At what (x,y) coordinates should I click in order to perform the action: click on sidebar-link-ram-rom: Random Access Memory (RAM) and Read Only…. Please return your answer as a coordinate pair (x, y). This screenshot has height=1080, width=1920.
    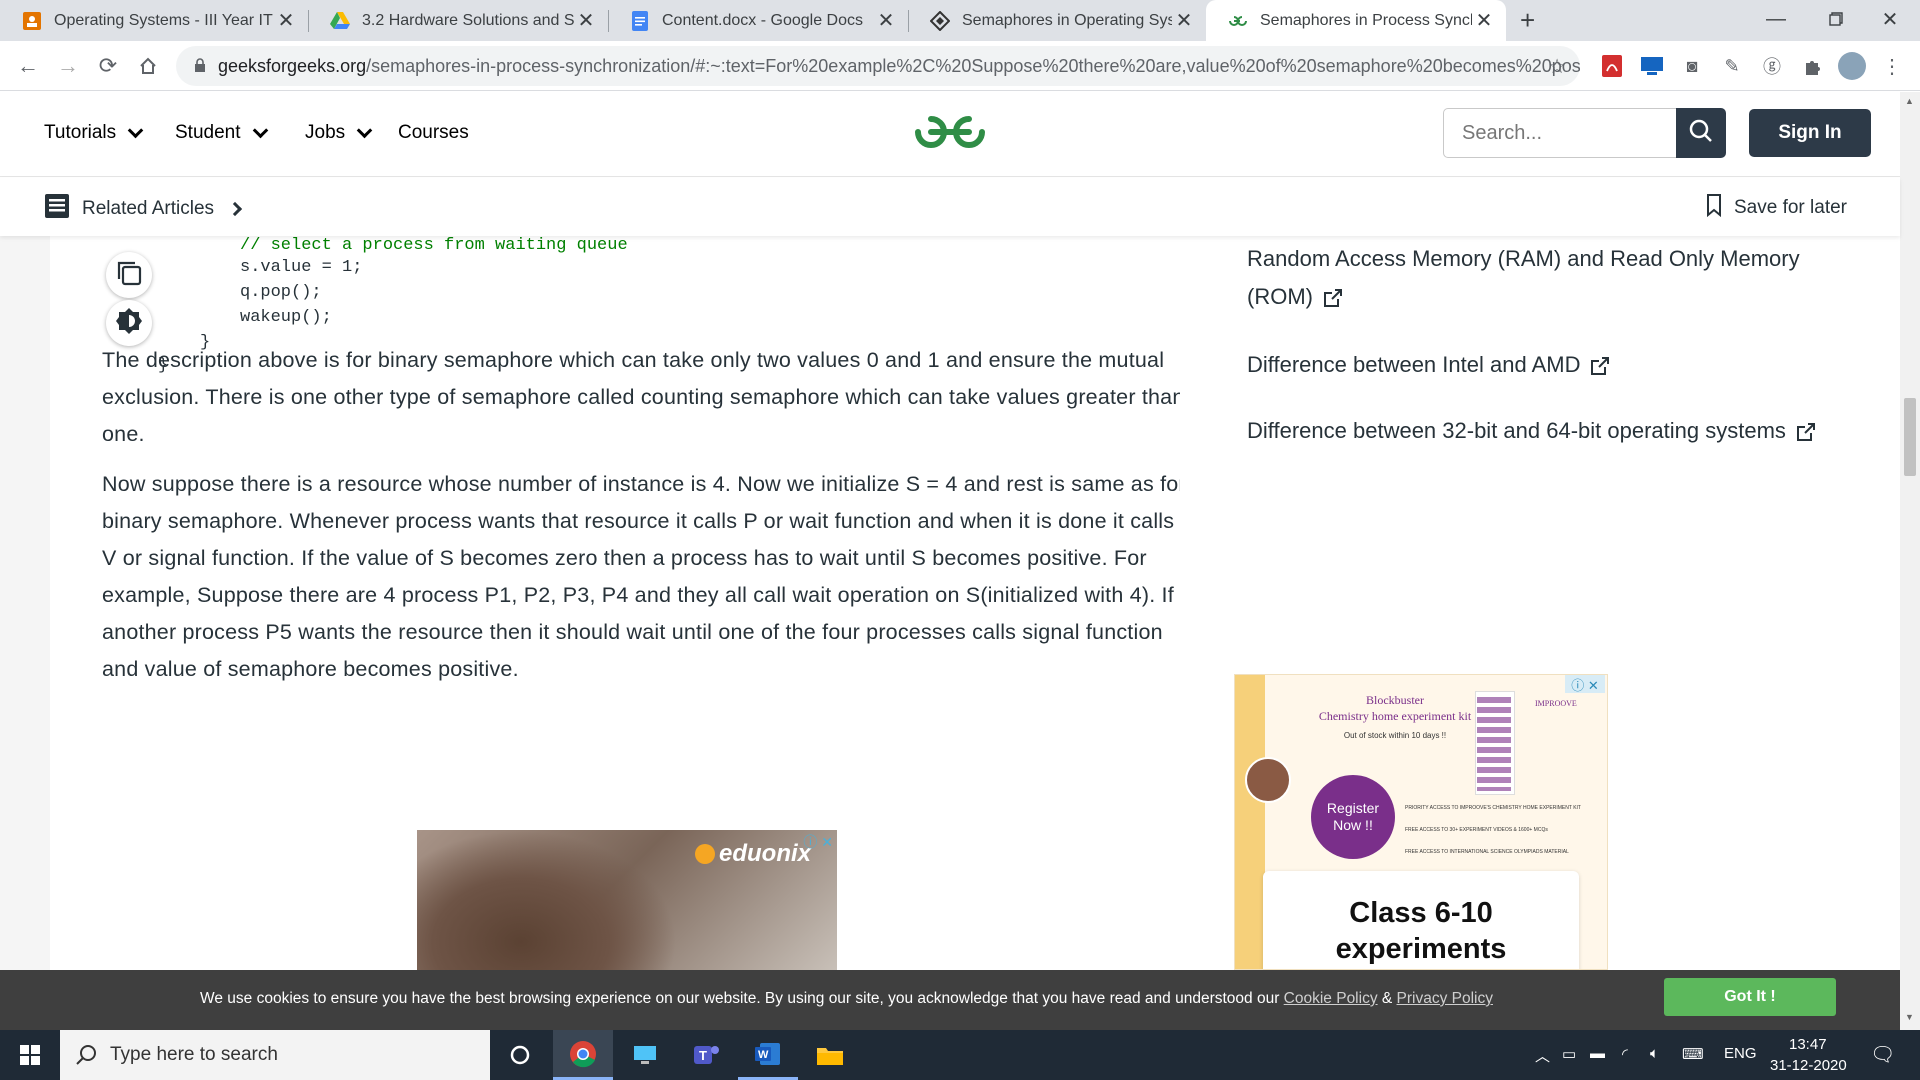
    Looking at the image, I should click on (1557, 278).